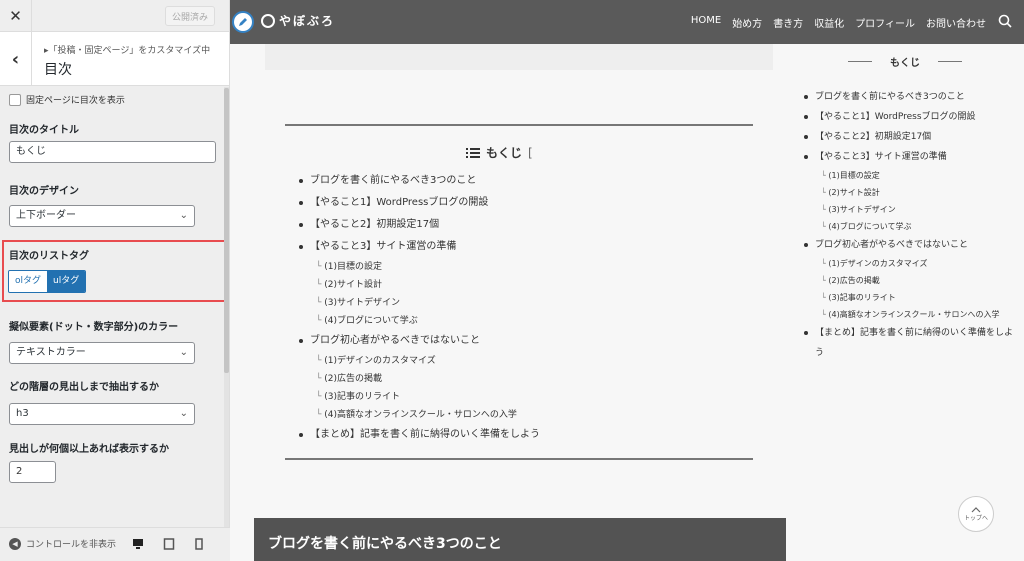 Image resolution: width=1024 pixels, height=561 pixels. Describe the element at coordinates (428, 361) in the screenshot. I see `toc-subitem: (1)デザインのカスタマイズ` at that location.